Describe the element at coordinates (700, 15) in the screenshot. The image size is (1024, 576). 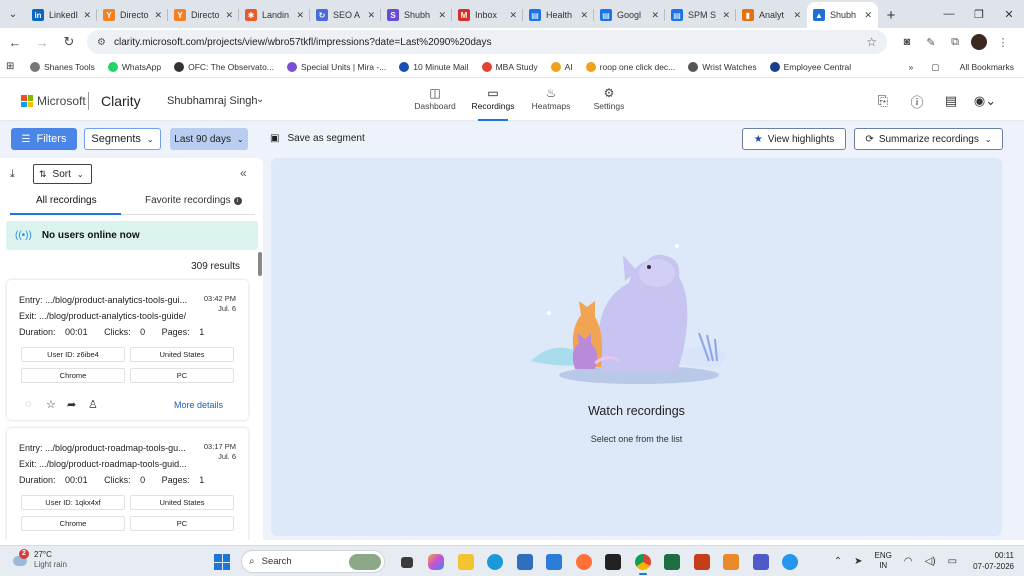
I see `browser-tab: ▤ SPM S ✕` at that location.